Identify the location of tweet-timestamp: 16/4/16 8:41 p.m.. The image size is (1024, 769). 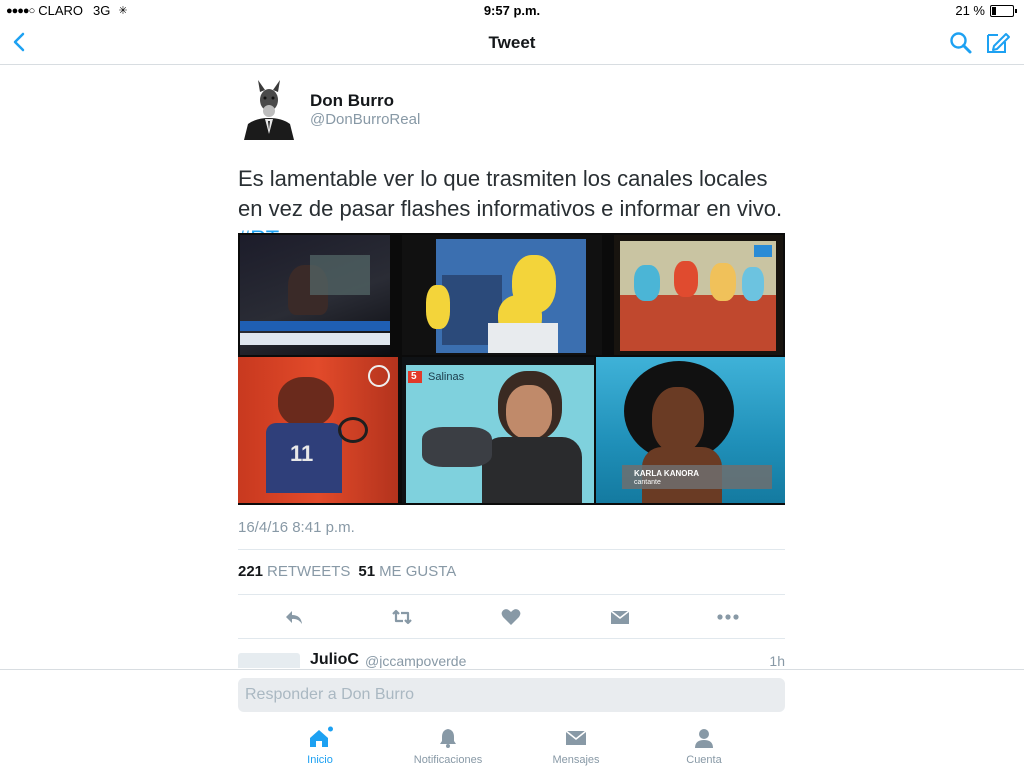
(296, 527).